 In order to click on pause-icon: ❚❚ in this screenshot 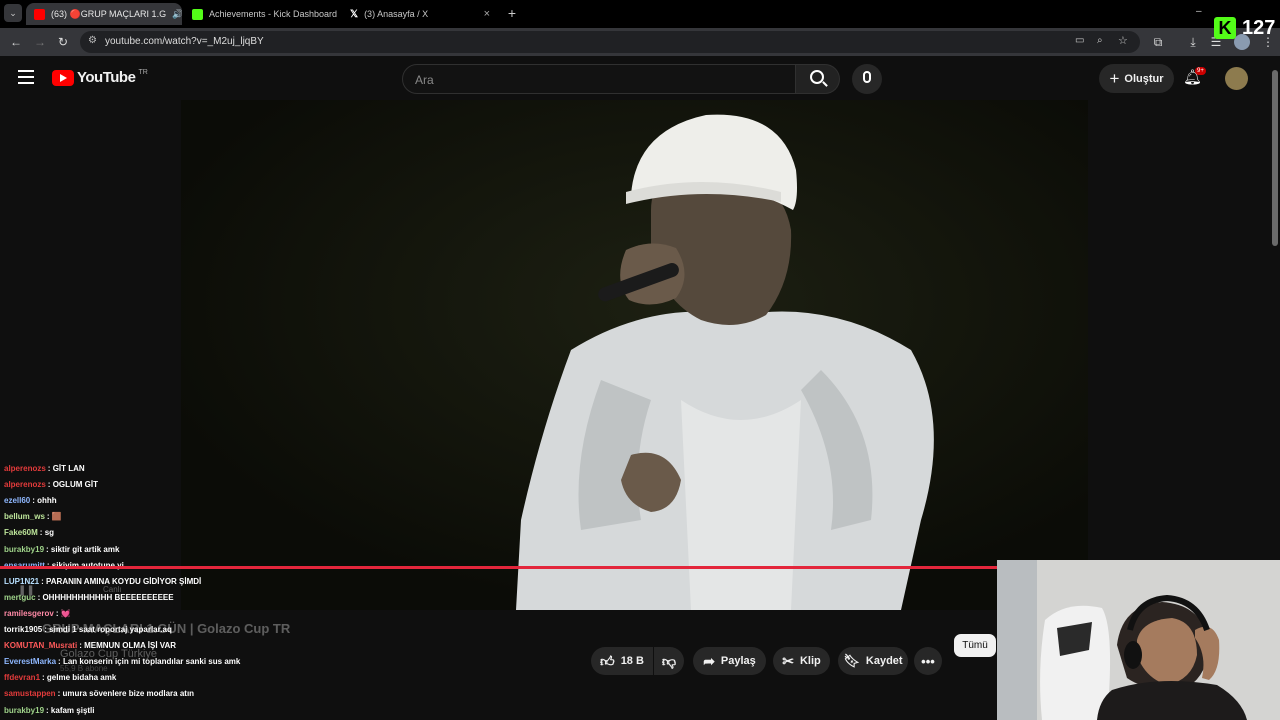, I will do `click(26, 590)`.